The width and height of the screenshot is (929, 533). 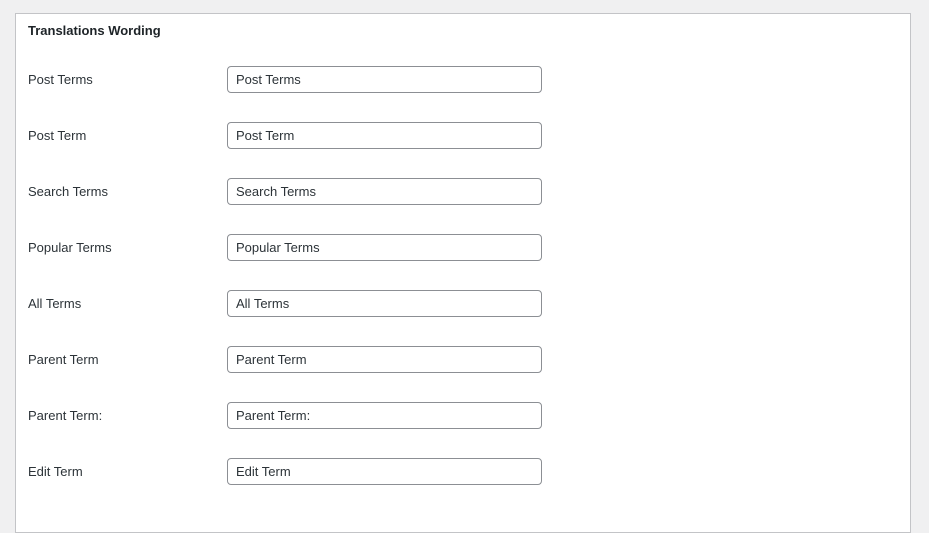 I want to click on field-label: Post Term, so click(x=57, y=135).